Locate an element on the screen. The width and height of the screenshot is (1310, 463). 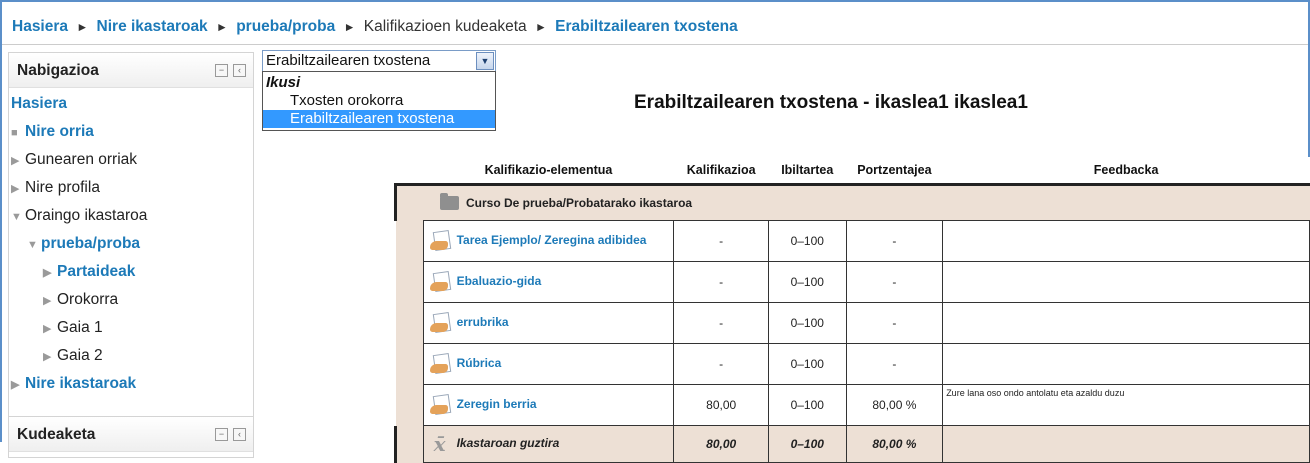
course-total-feedback is located at coordinates (1126, 444).